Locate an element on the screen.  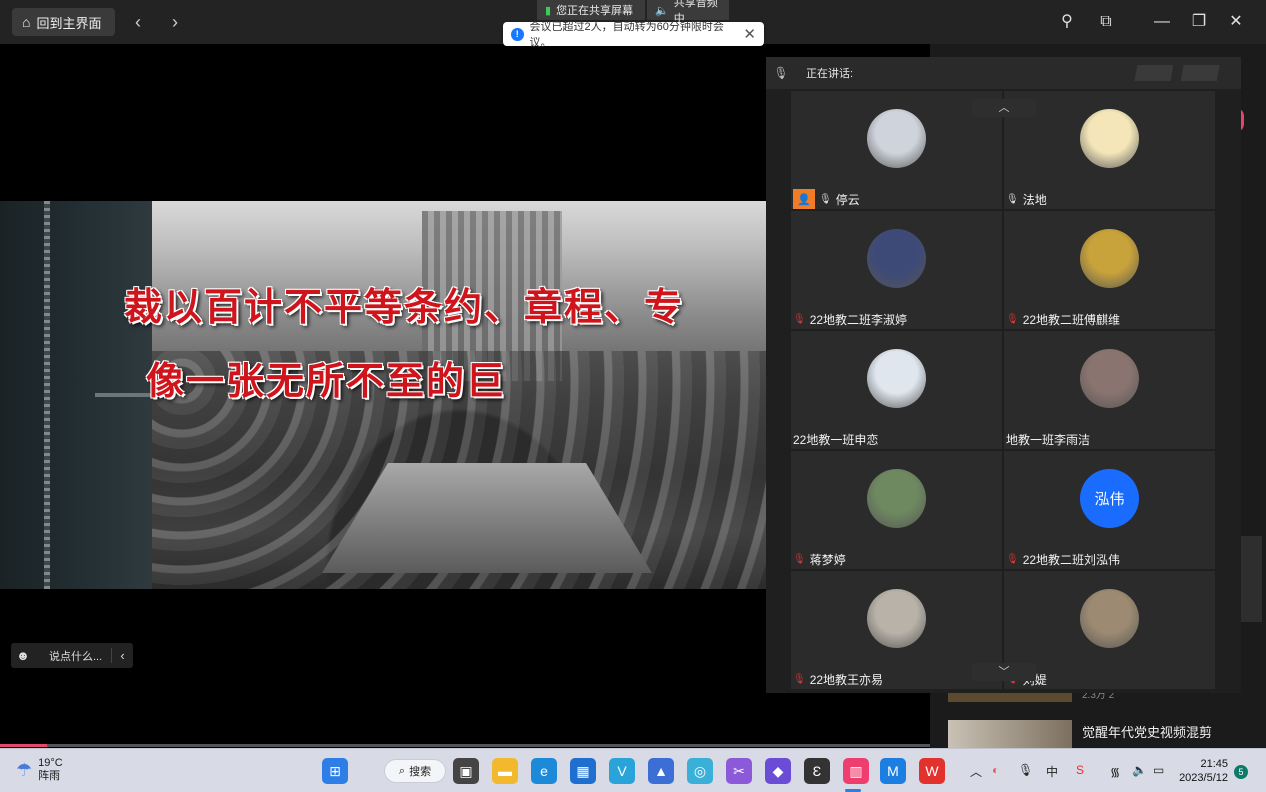
scroll-down-button: ﹀ is located at coordinates (1004, 672).